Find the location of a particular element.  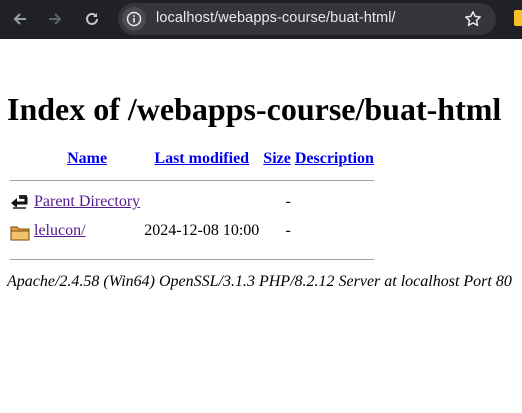

folder-icon is located at coordinates (20, 233).